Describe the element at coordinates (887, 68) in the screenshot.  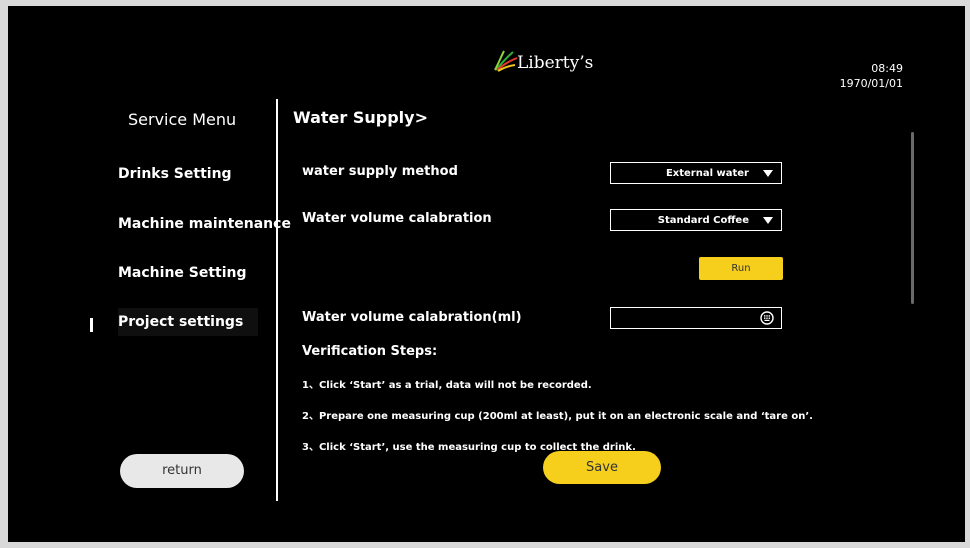
I see `clock-time: 08:49` at that location.